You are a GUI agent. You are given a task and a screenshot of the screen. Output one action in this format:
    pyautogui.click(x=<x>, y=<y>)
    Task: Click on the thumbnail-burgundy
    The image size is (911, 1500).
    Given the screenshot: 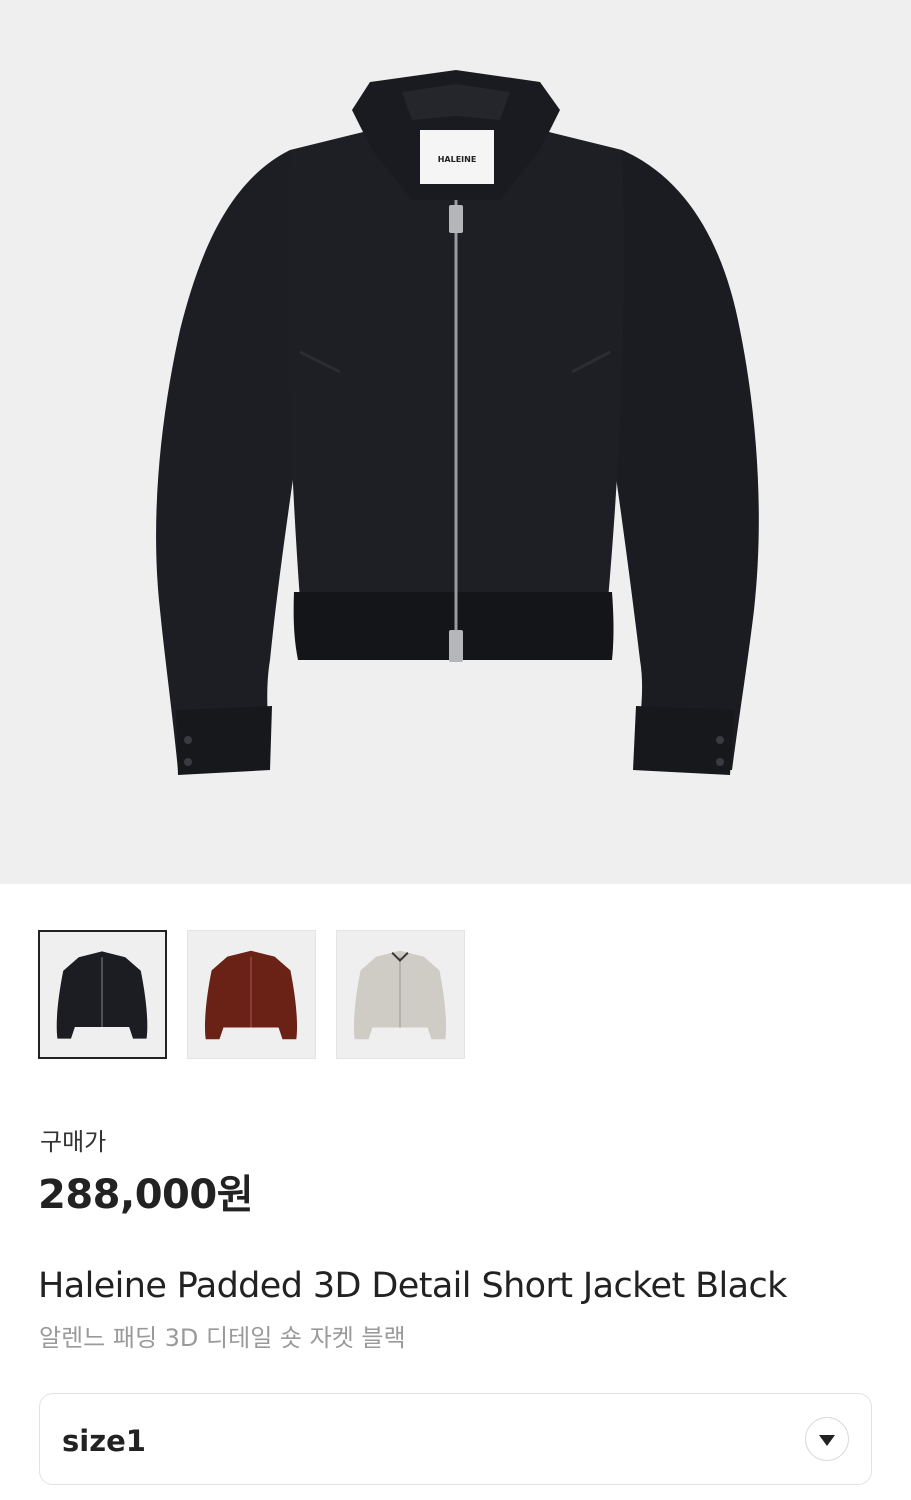 What is the action you would take?
    pyautogui.click(x=251, y=994)
    